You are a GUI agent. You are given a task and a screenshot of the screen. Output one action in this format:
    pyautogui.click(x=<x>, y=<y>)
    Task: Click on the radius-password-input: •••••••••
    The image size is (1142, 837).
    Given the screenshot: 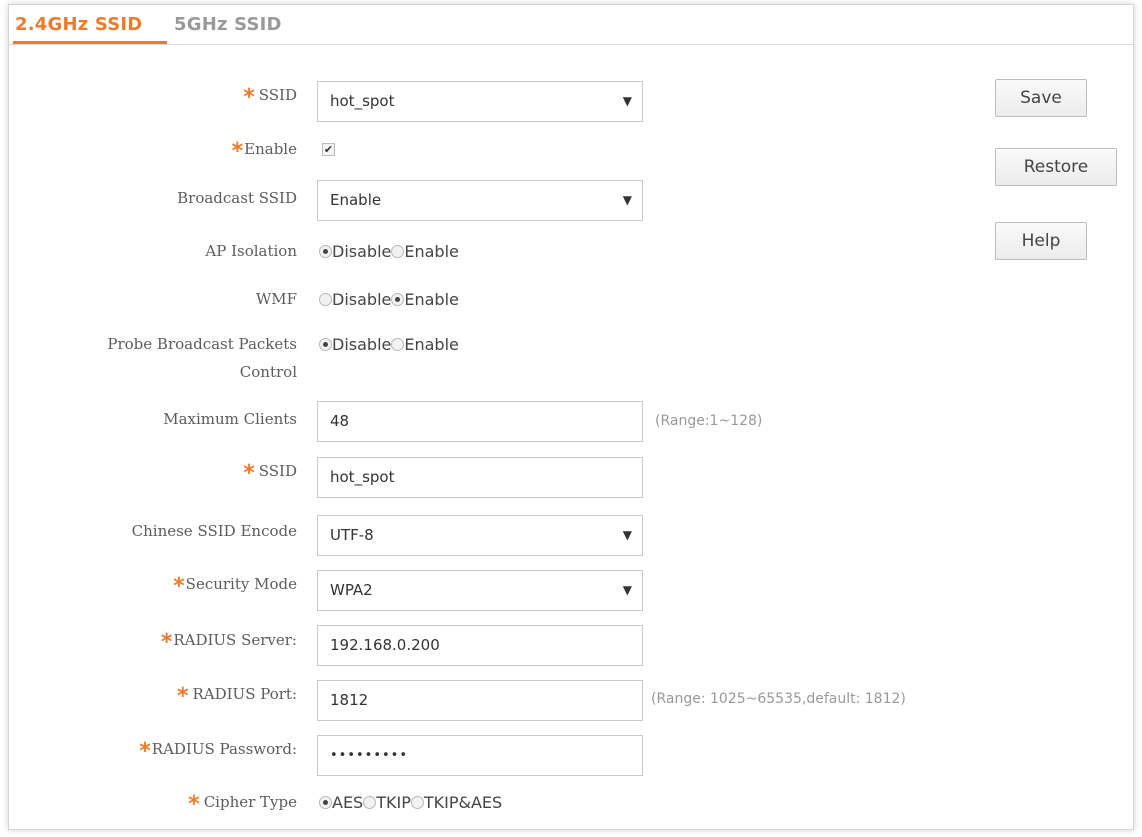 What is the action you would take?
    pyautogui.click(x=480, y=755)
    